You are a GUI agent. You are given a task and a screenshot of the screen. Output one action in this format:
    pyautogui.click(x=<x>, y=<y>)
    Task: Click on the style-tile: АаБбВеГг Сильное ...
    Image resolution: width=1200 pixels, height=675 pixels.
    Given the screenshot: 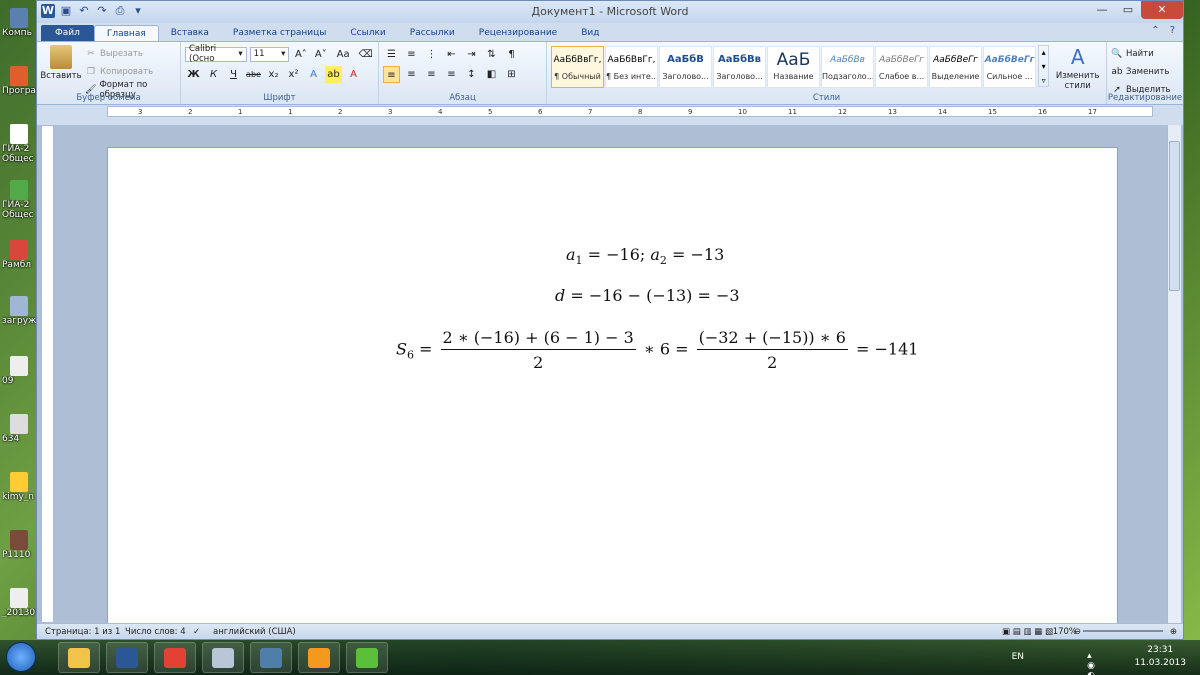 What is the action you would take?
    pyautogui.click(x=1009, y=67)
    